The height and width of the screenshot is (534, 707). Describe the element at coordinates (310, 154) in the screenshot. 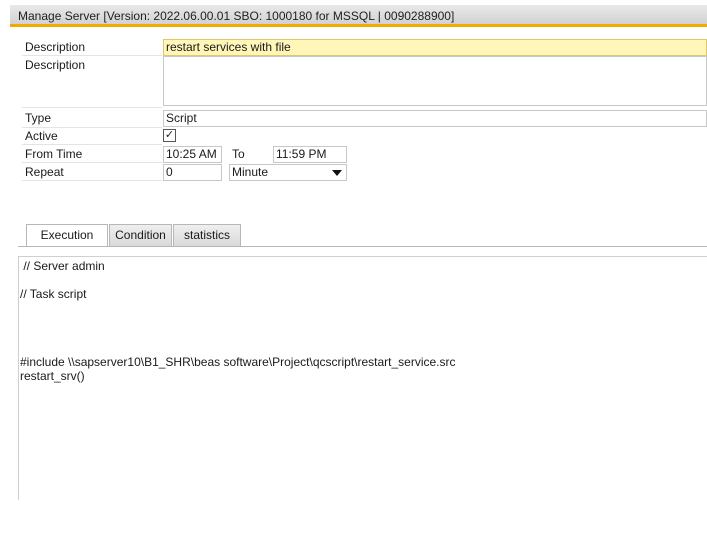

I see `to-time-input: 11:59 PM` at that location.